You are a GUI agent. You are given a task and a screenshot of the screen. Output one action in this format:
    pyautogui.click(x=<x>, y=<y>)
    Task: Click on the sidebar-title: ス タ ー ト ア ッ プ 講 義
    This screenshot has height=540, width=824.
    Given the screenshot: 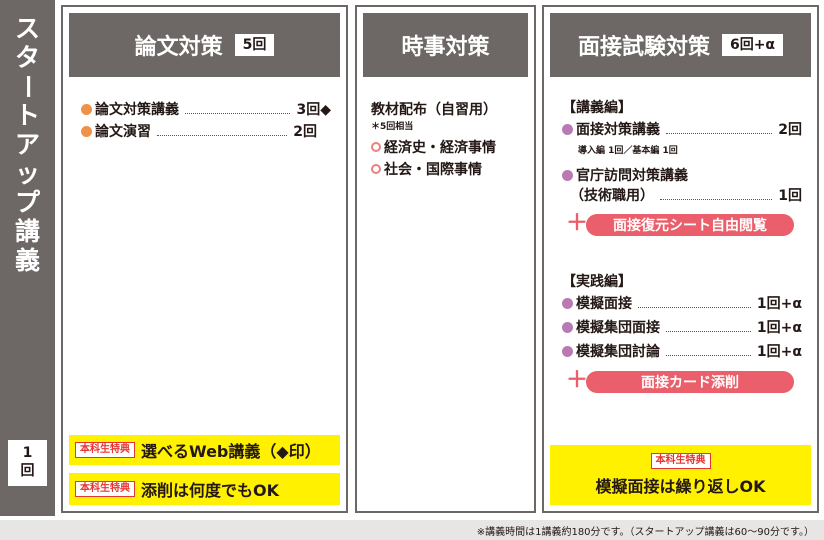 What is the action you would take?
    pyautogui.click(x=27, y=144)
    